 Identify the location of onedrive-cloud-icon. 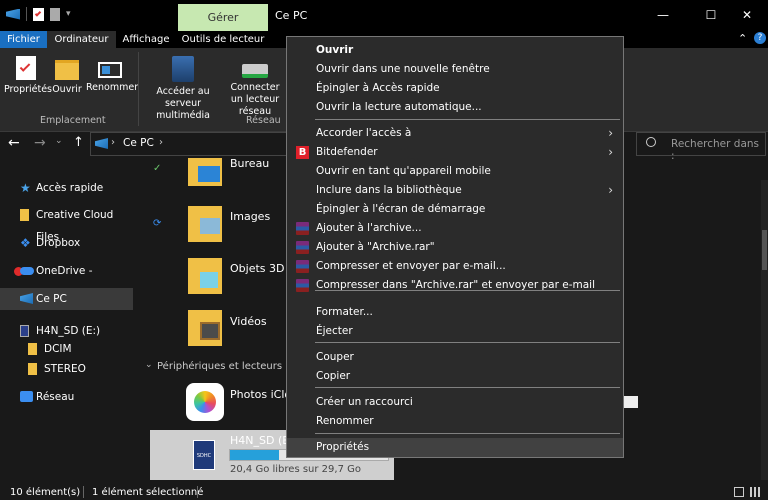
(27, 271).